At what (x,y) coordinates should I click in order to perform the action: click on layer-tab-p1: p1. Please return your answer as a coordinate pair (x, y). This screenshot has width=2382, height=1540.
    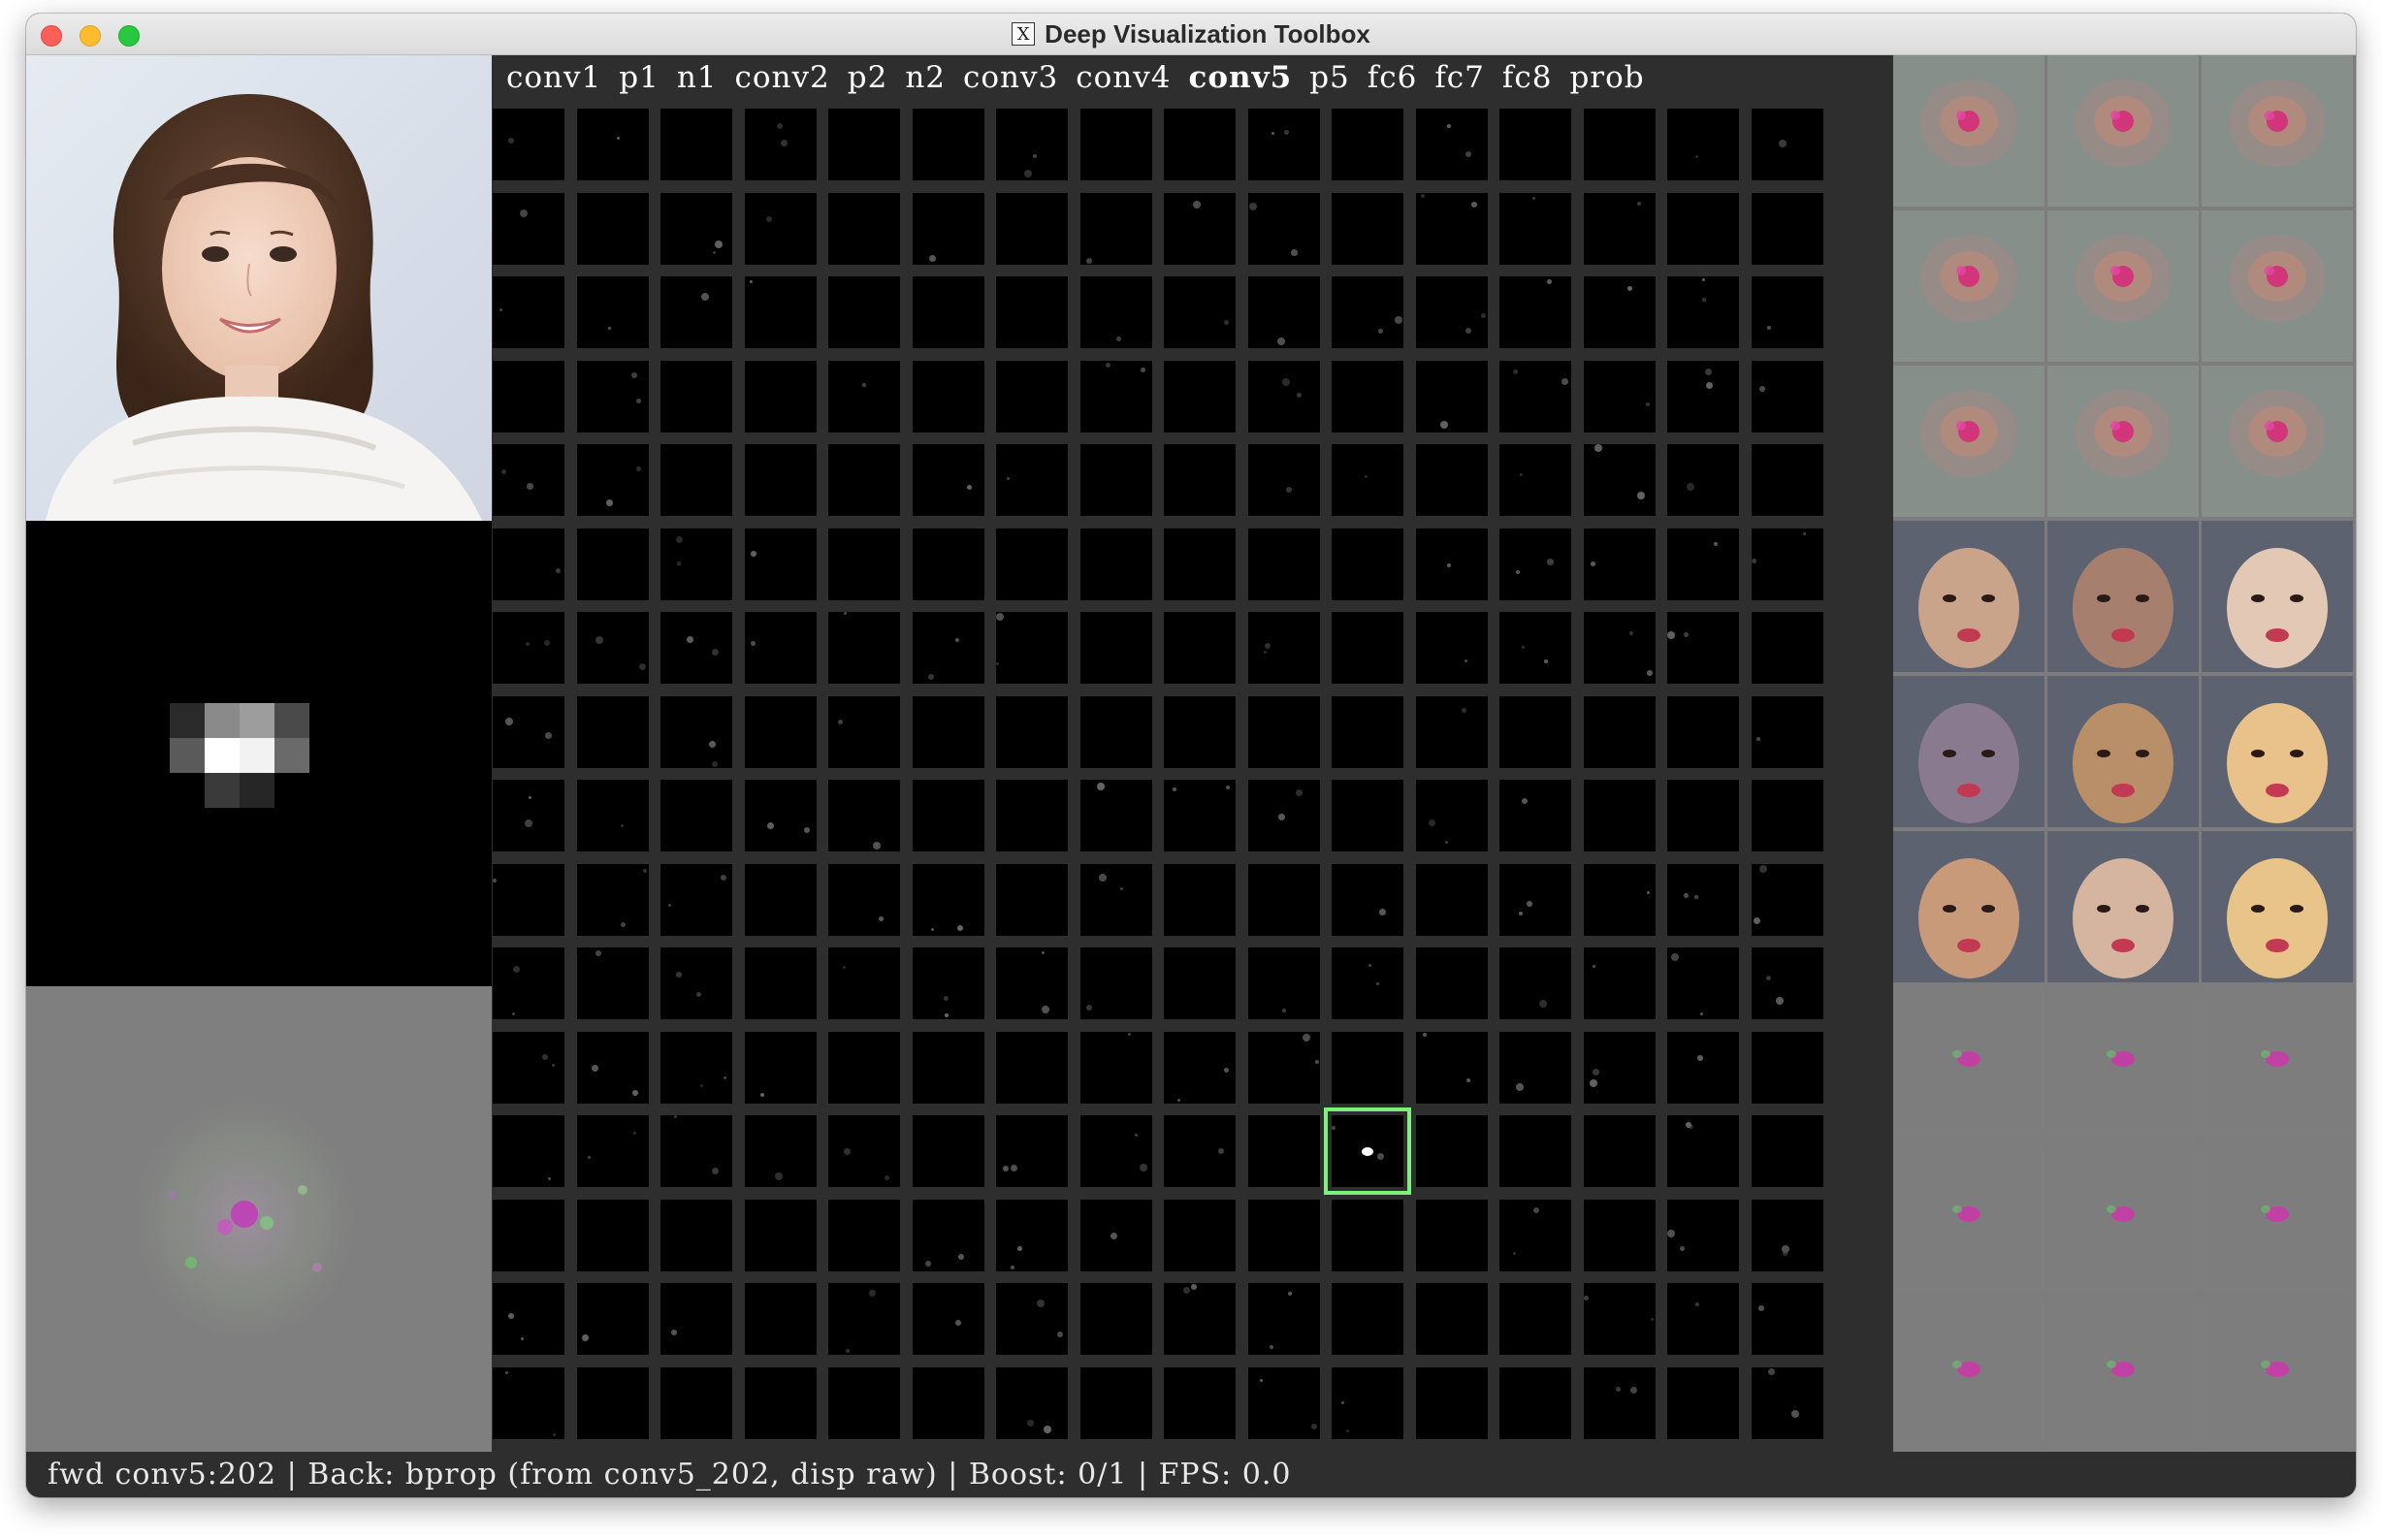
    Looking at the image, I should click on (639, 78).